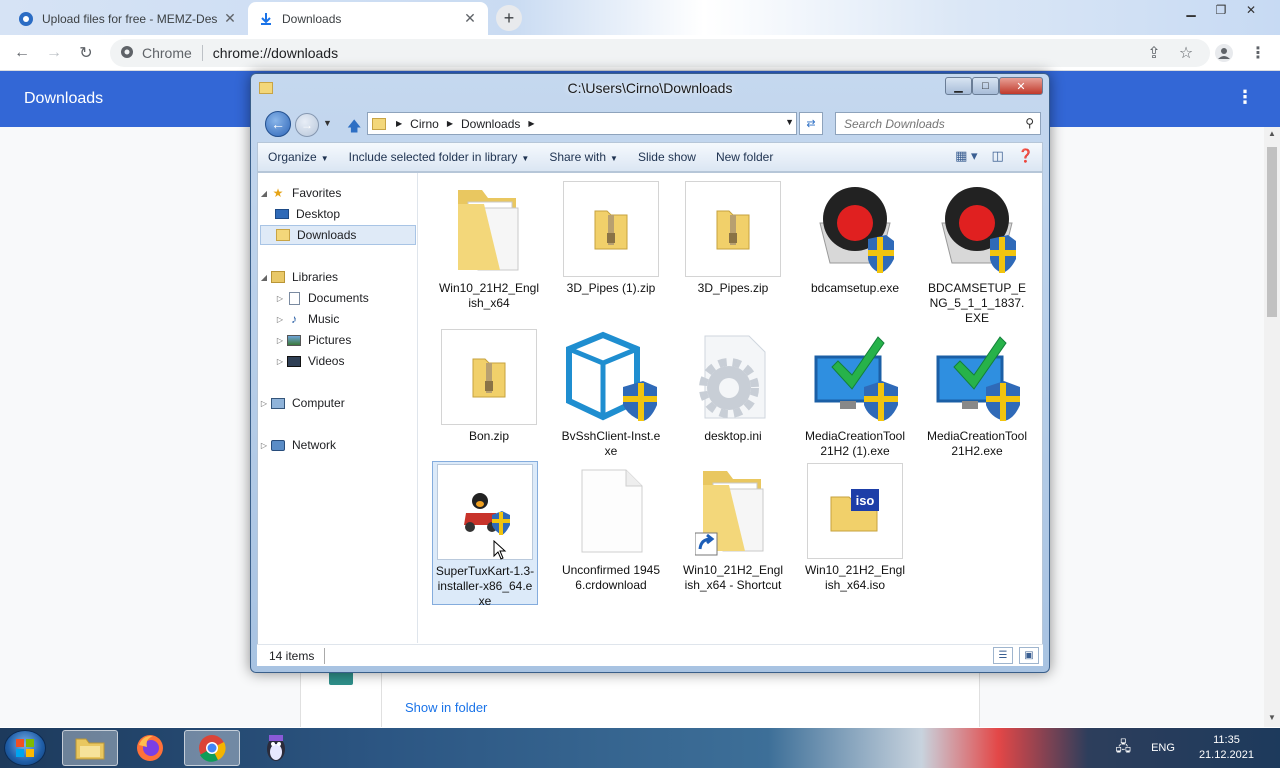  What do you see at coordinates (1258, 53) in the screenshot?
I see `chrome-menu-icon: ⋮` at bounding box center [1258, 53].